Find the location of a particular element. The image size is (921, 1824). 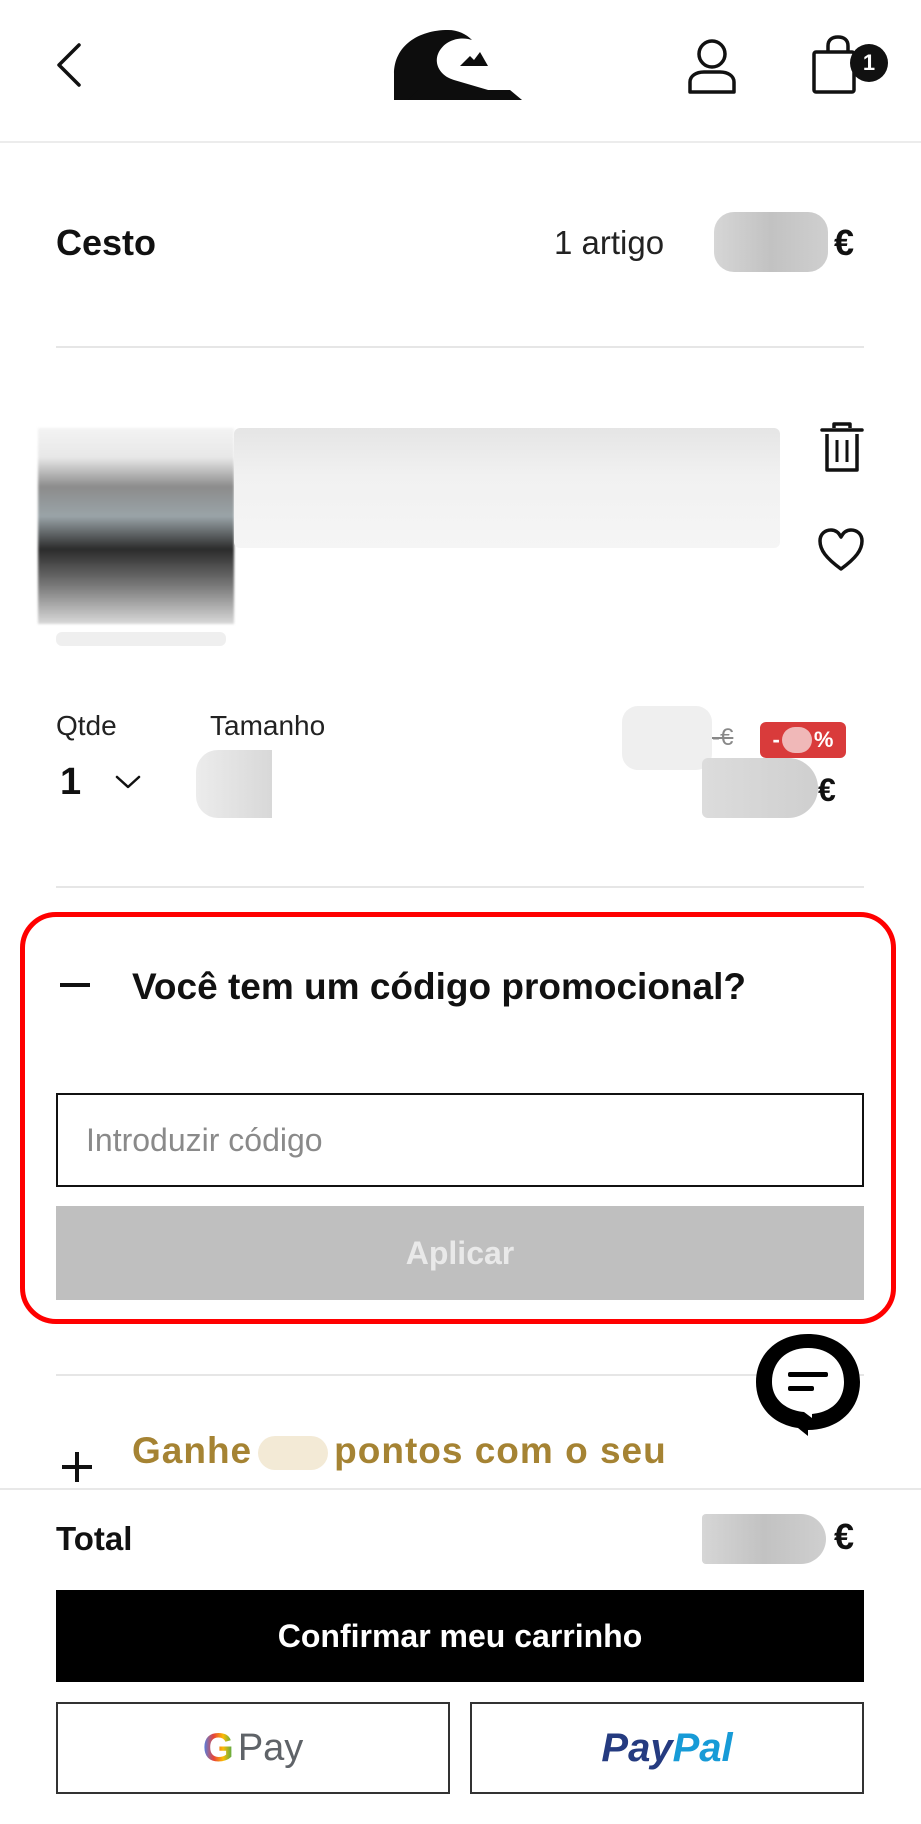

wishlist-button is located at coordinates (841, 550).